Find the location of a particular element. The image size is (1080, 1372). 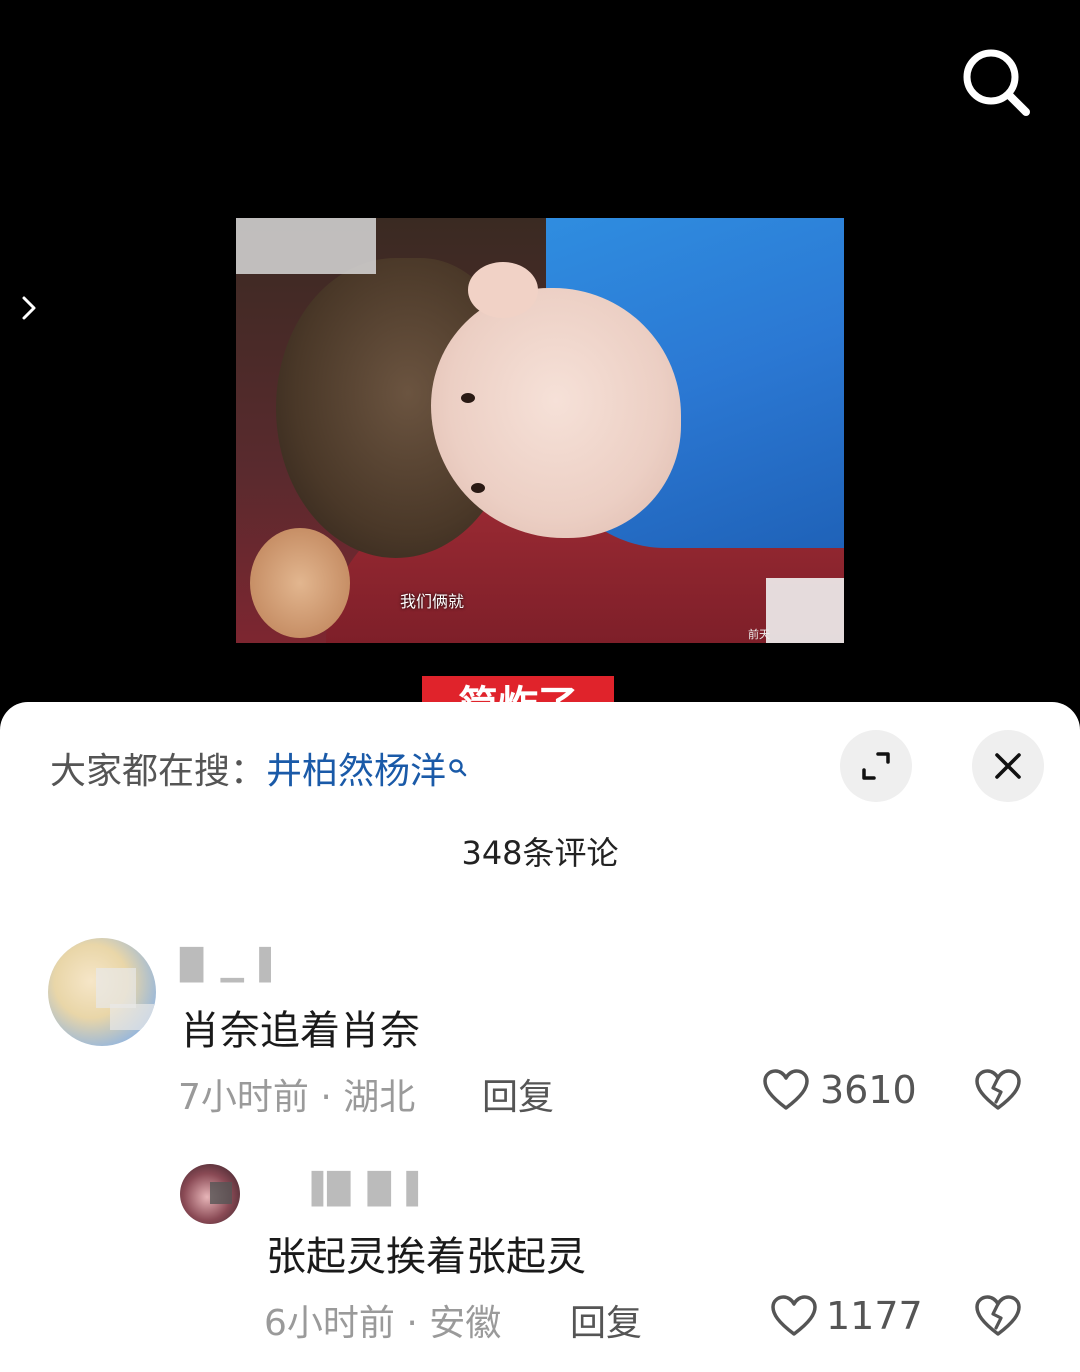

expand-icon is located at coordinates (876, 766).